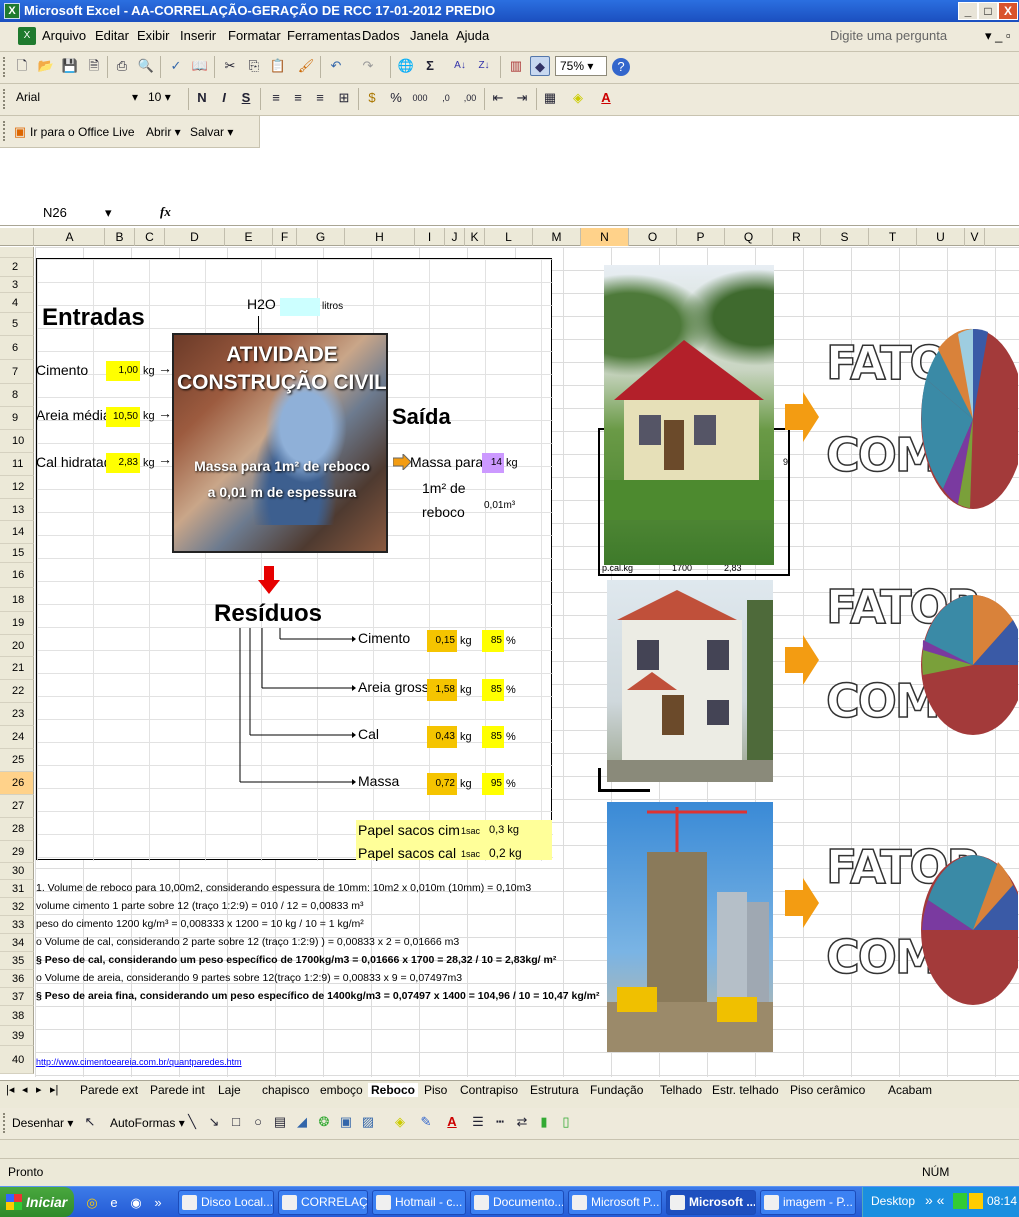  I want to click on network-icon, so click(960, 1201).